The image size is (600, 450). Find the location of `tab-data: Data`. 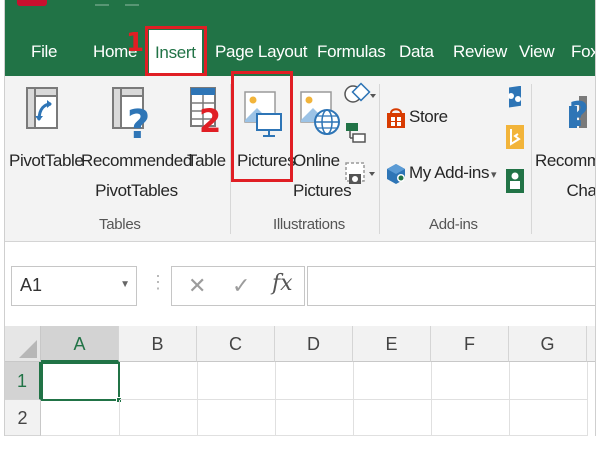

tab-data: Data is located at coordinates (416, 52).